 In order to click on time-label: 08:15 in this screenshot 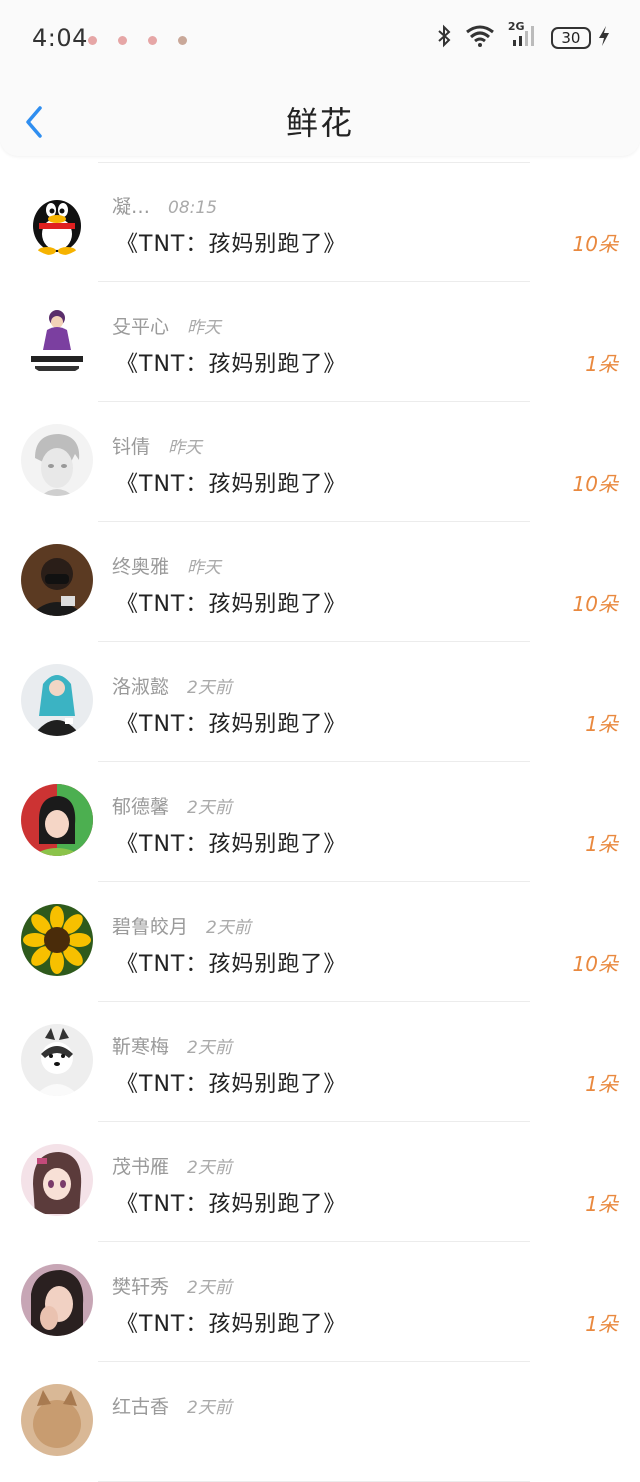, I will do `click(193, 208)`.